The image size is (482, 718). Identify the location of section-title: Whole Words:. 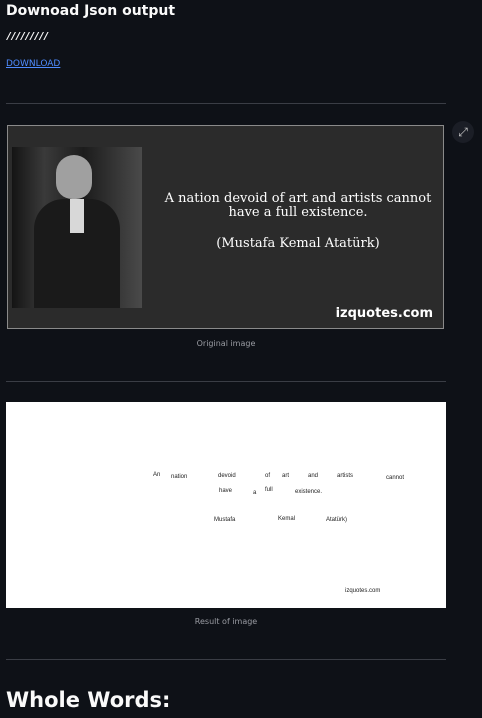
(88, 700).